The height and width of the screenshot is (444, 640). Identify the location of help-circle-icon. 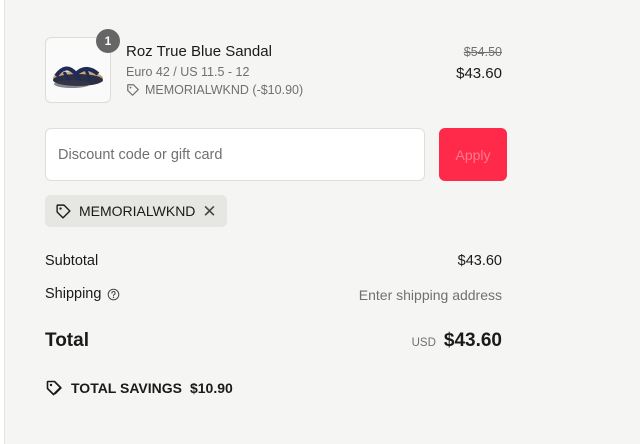
(113, 294).